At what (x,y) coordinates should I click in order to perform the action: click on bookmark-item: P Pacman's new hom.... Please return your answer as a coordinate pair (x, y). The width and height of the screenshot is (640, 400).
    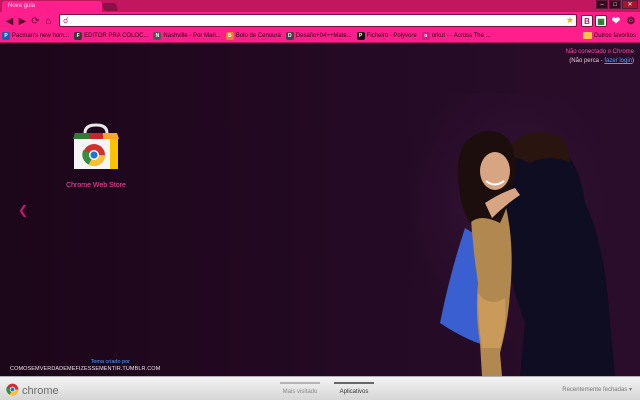
    Looking at the image, I should click on (35, 36).